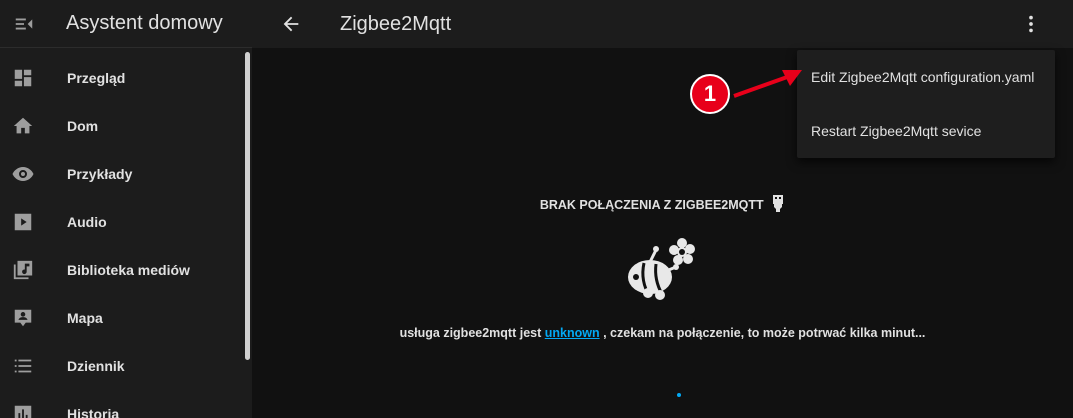  I want to click on sidebar-item-label: Biblioteka mediów, so click(128, 270).